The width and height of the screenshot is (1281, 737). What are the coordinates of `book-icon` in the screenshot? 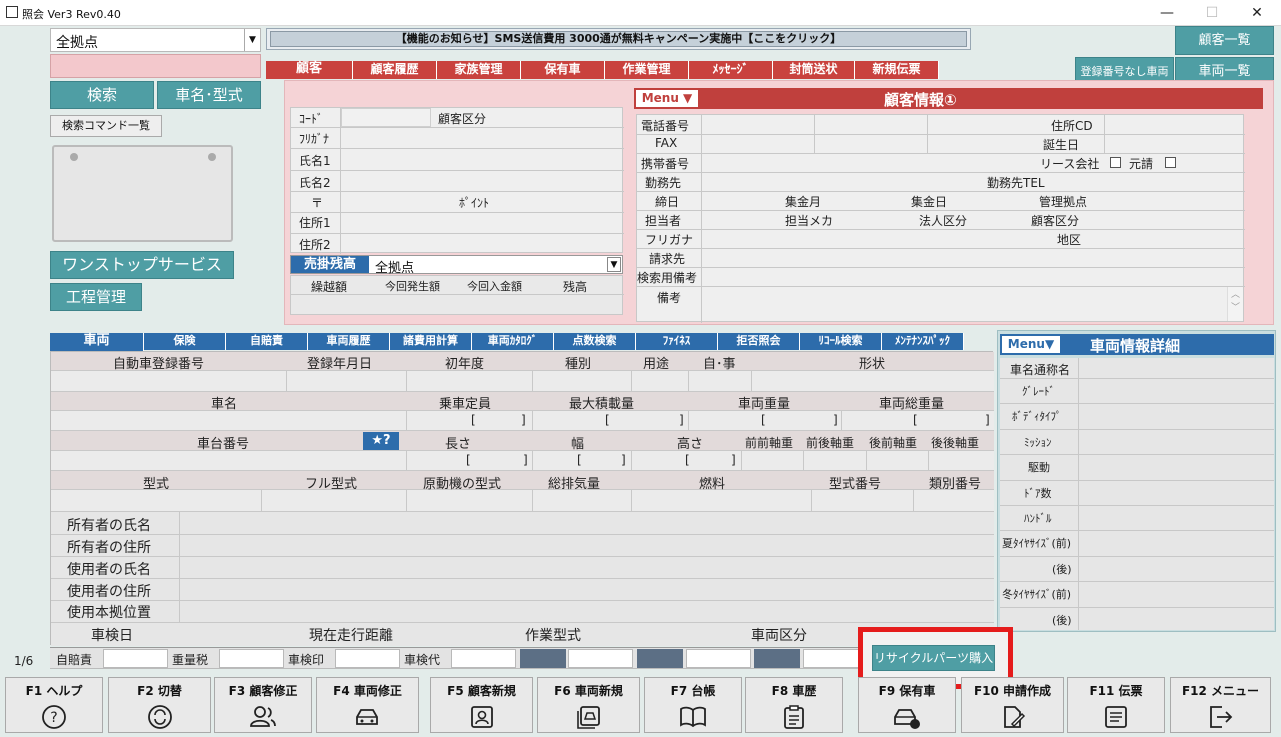 It's located at (693, 717).